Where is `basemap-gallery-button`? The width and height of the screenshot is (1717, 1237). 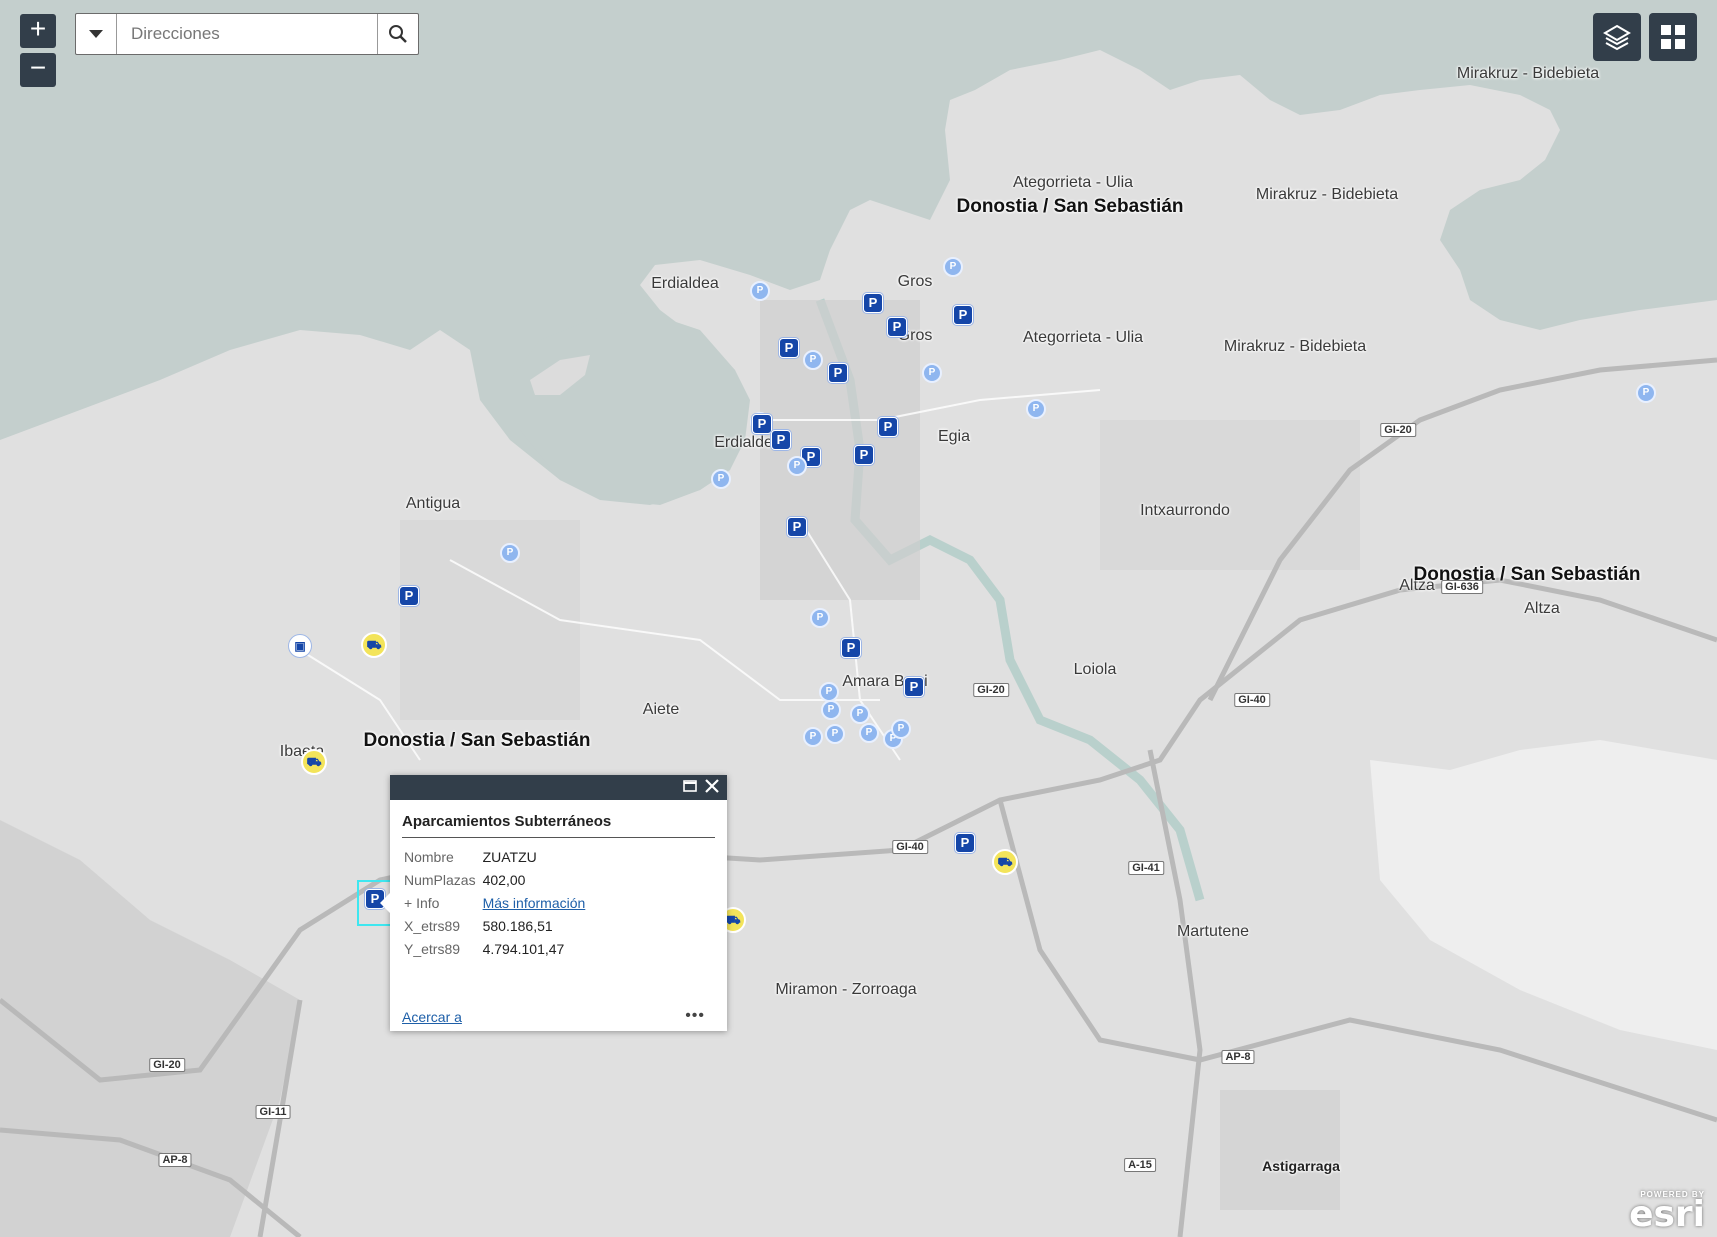
basemap-gallery-button is located at coordinates (1673, 37).